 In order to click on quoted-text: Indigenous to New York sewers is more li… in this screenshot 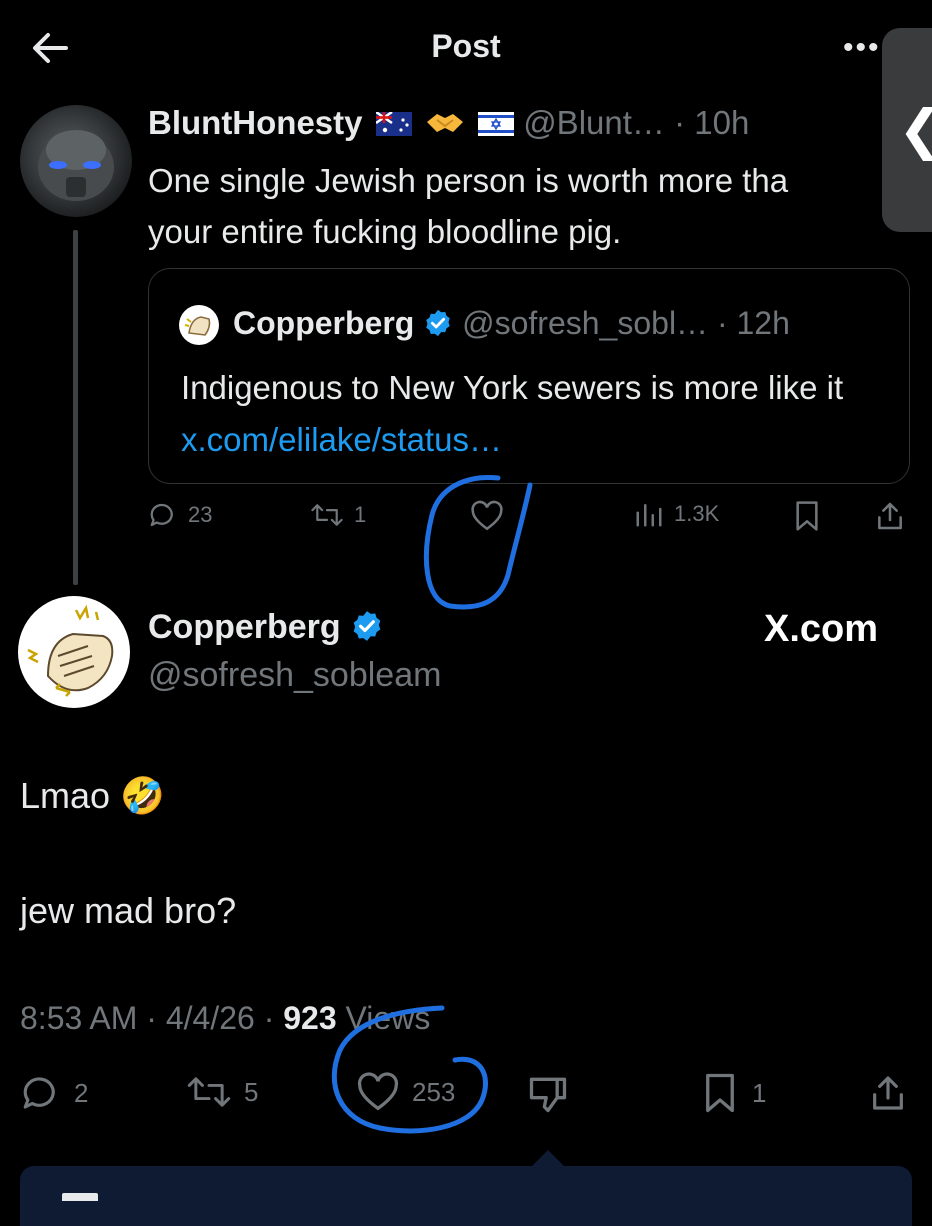, I will do `click(531, 414)`.